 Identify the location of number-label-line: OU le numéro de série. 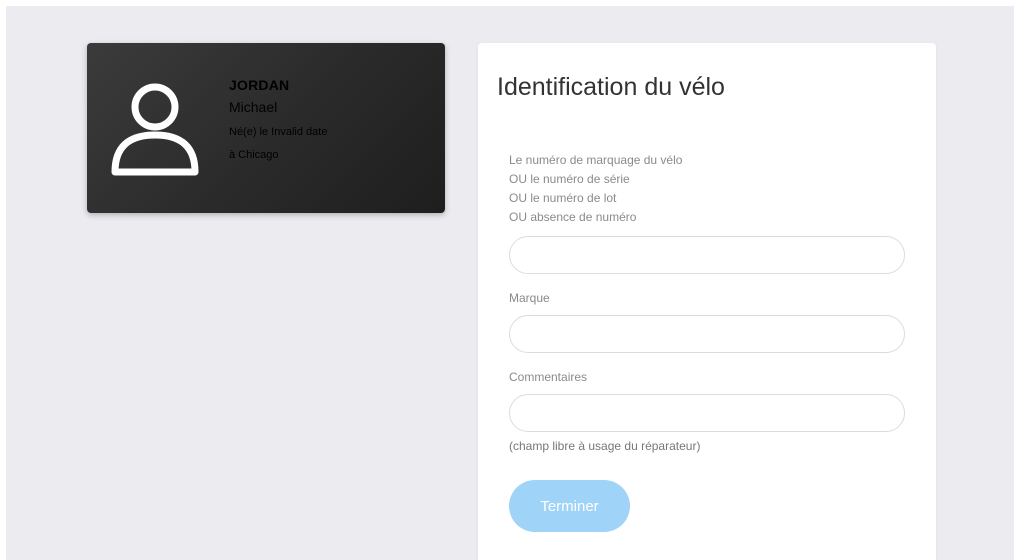
(569, 179).